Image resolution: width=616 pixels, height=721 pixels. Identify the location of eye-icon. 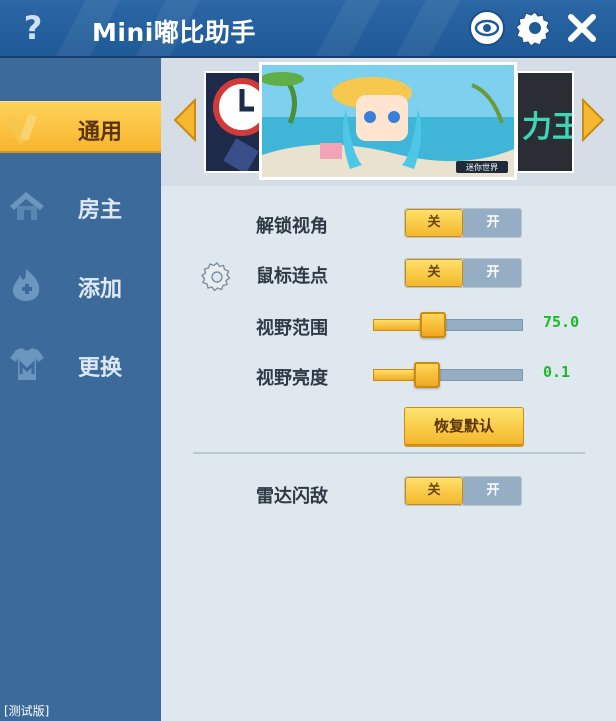
(487, 28).